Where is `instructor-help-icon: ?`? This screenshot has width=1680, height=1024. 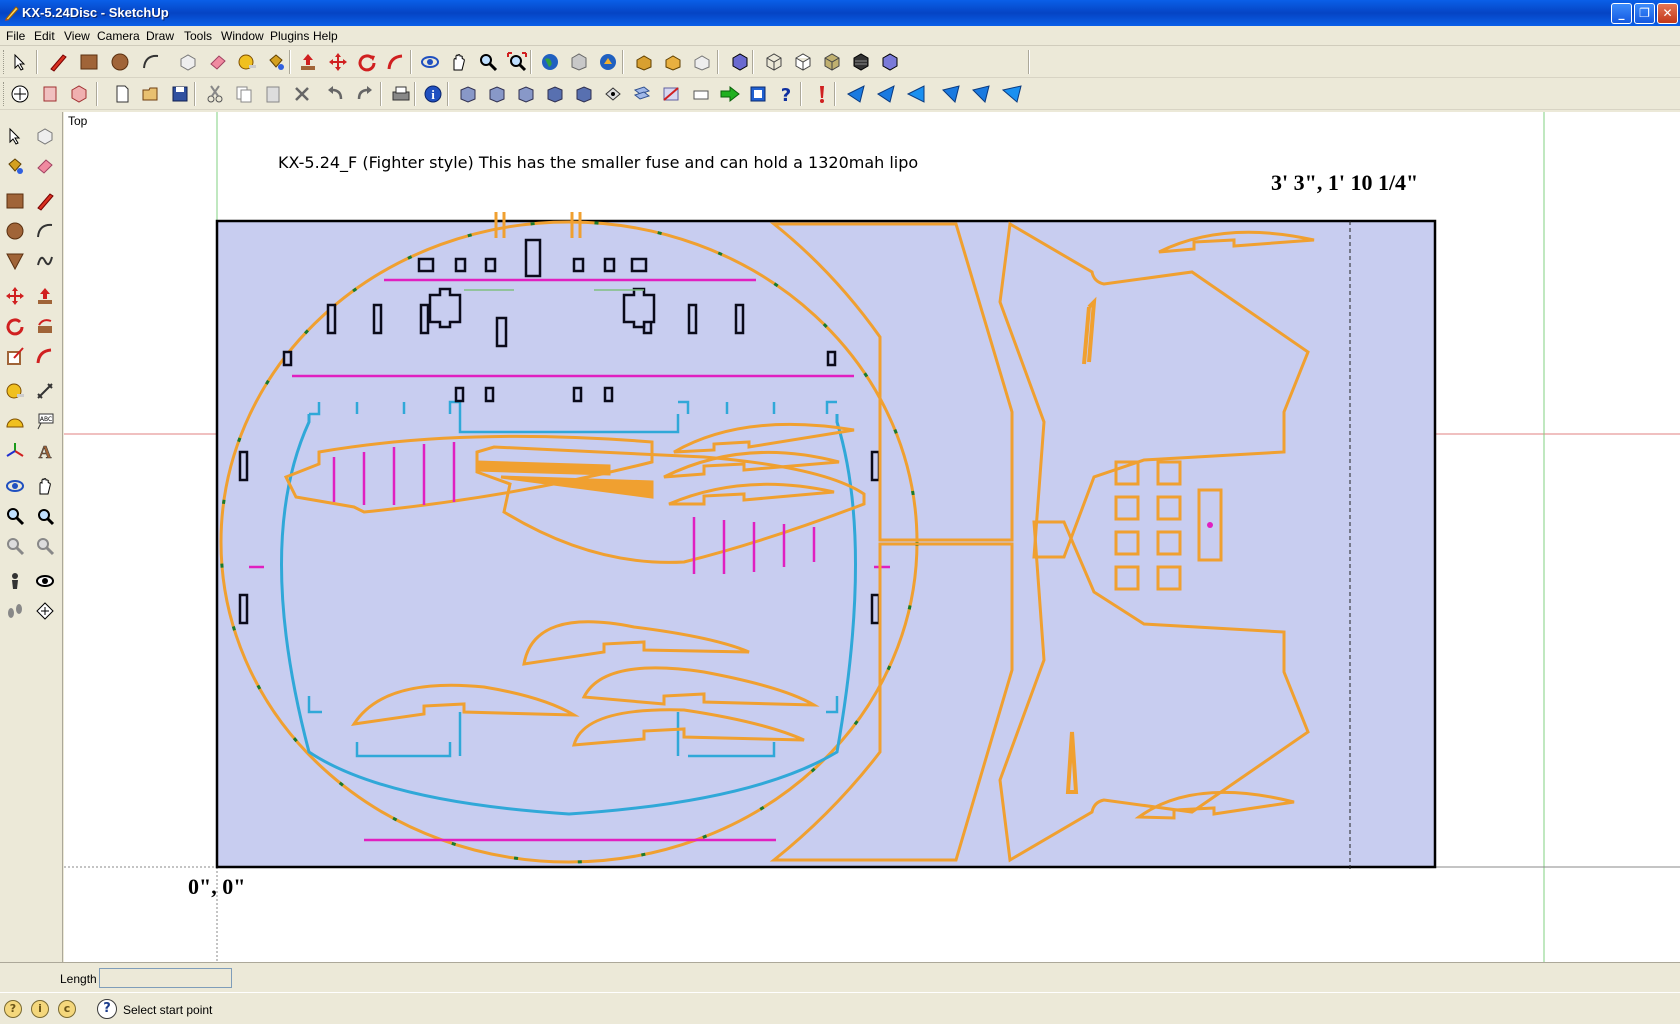
instructor-help-icon: ? is located at coordinates (107, 1009).